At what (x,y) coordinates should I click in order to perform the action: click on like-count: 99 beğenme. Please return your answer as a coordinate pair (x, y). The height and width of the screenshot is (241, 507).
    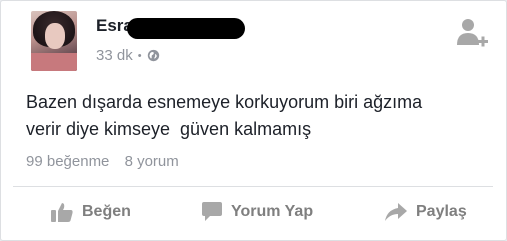
    Looking at the image, I should click on (67, 161).